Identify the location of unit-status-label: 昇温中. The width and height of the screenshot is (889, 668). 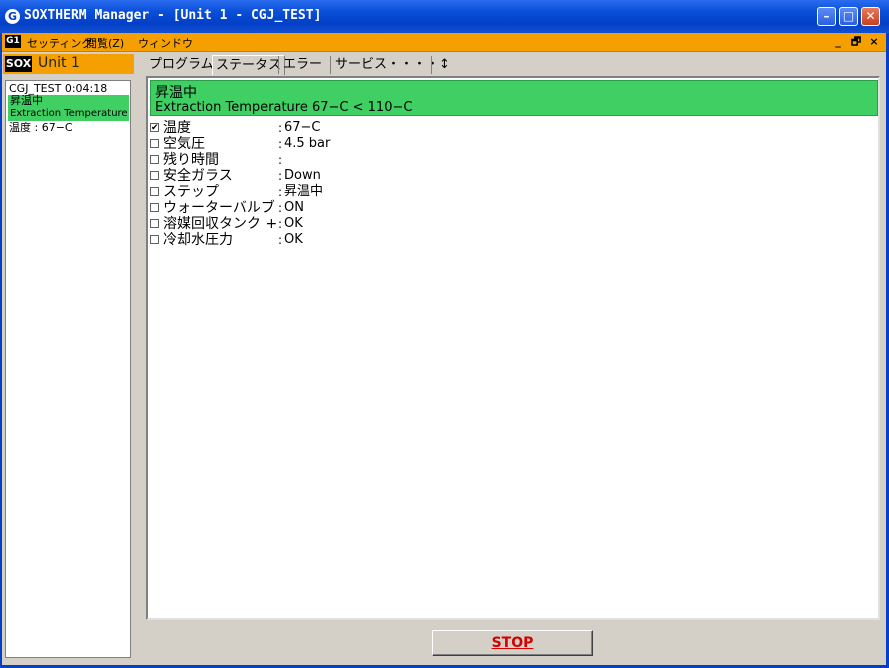
(26, 100).